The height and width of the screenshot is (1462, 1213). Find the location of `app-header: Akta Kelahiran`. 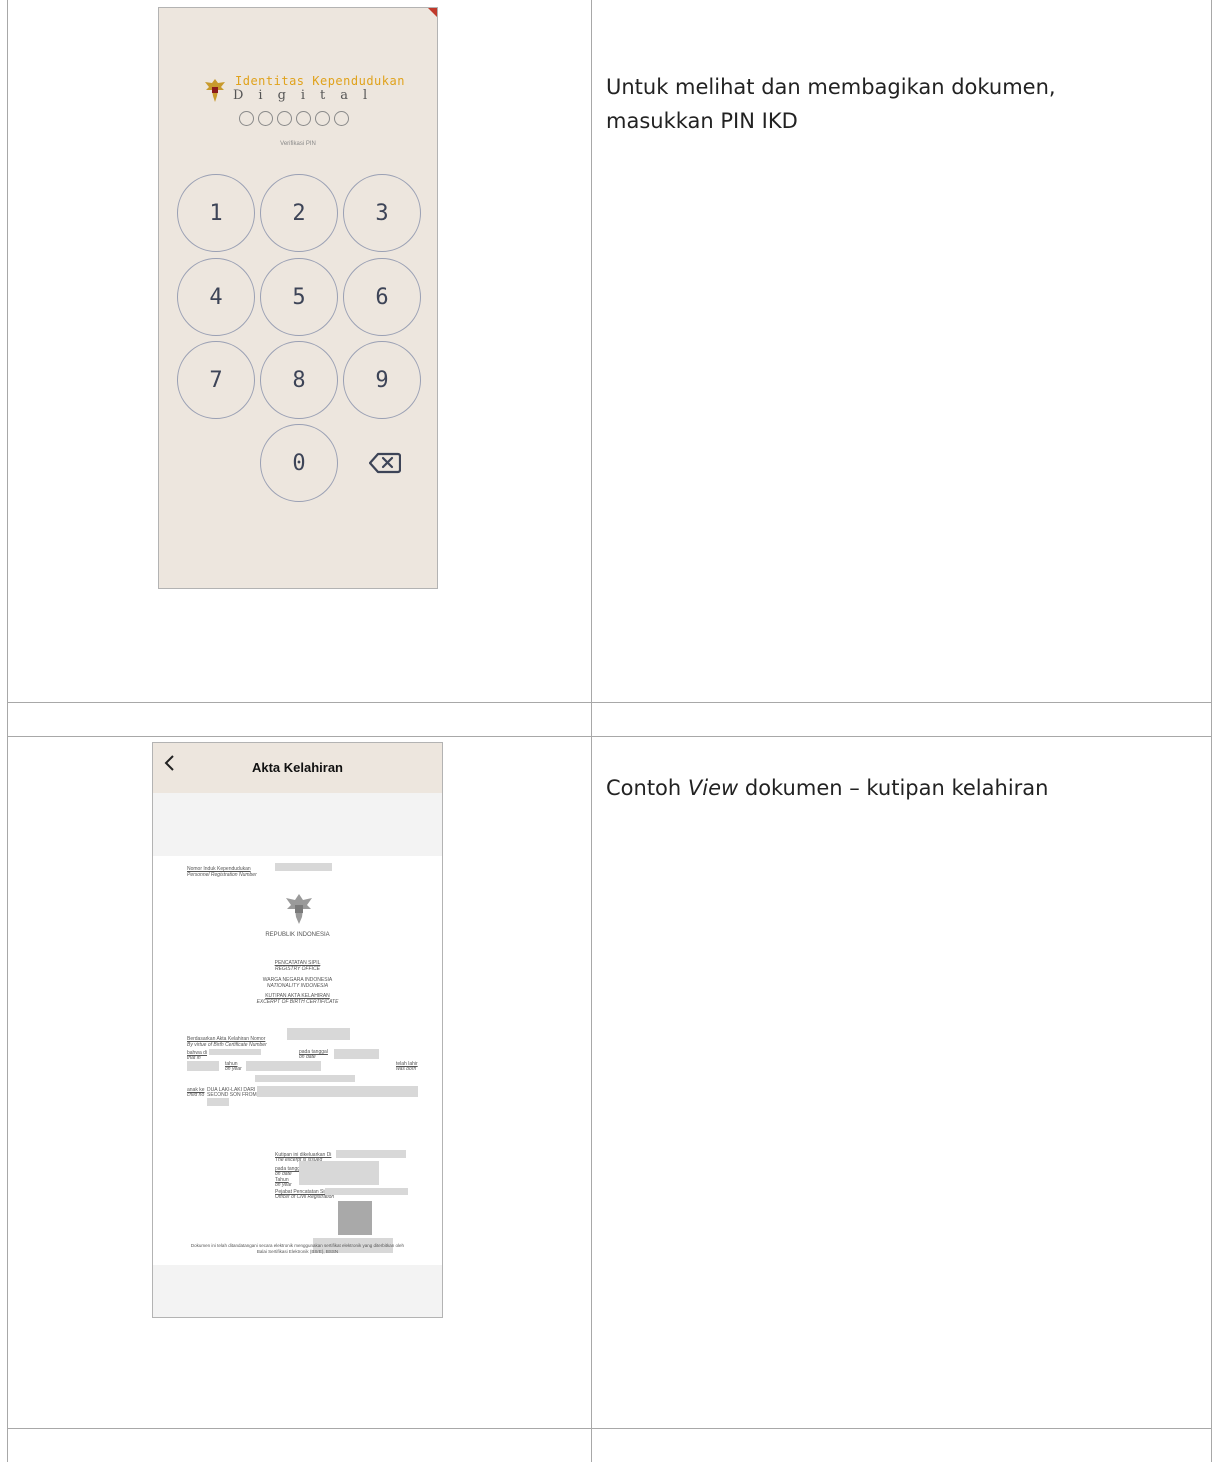

app-header: Akta Kelahiran is located at coordinates (297, 768).